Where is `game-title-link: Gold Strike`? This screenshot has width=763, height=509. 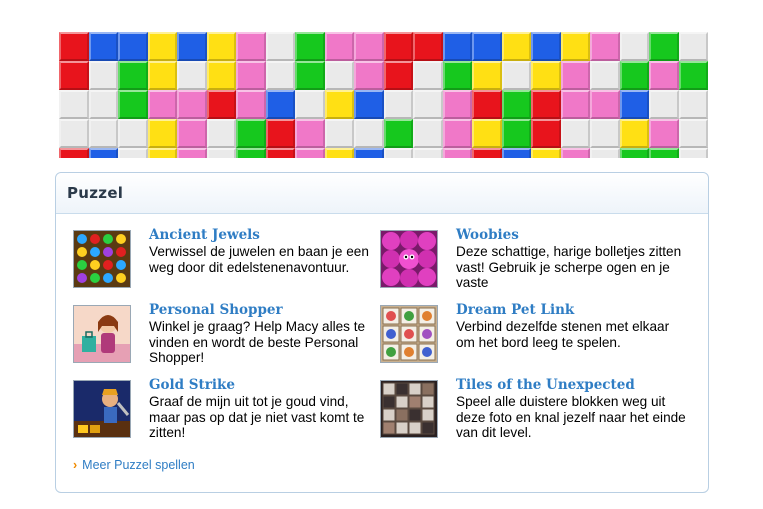
game-title-link: Gold Strike is located at coordinates (192, 385).